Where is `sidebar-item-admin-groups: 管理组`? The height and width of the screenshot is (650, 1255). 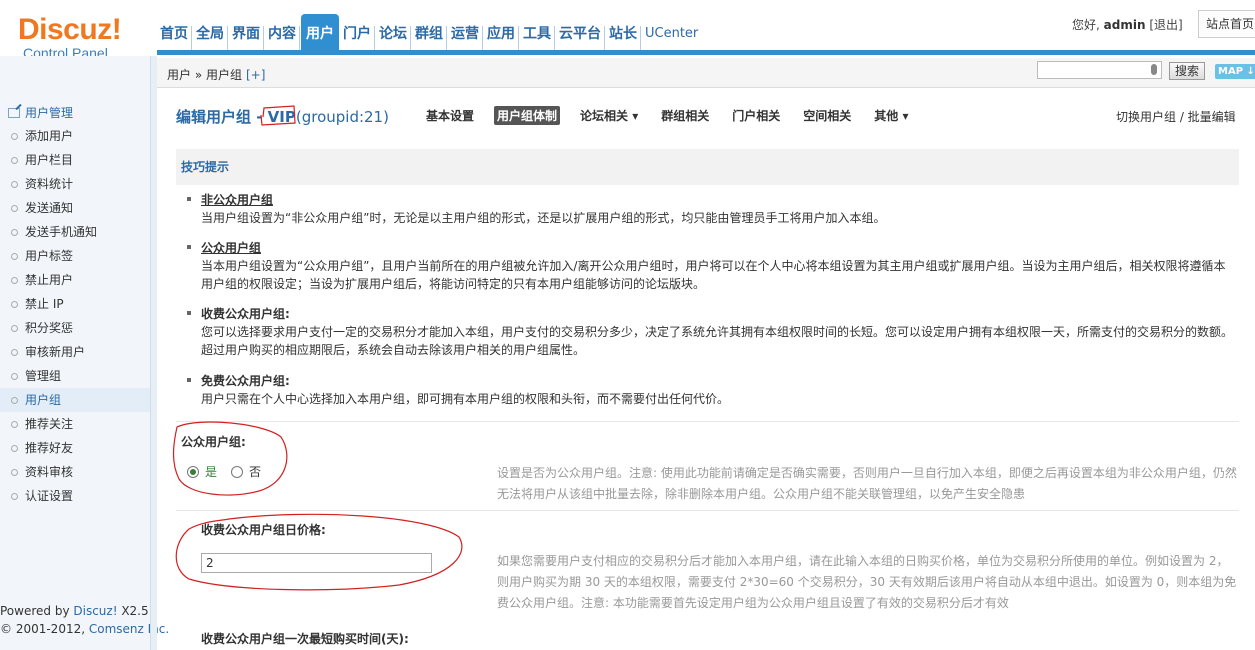 sidebar-item-admin-groups: 管理组 is located at coordinates (75, 376).